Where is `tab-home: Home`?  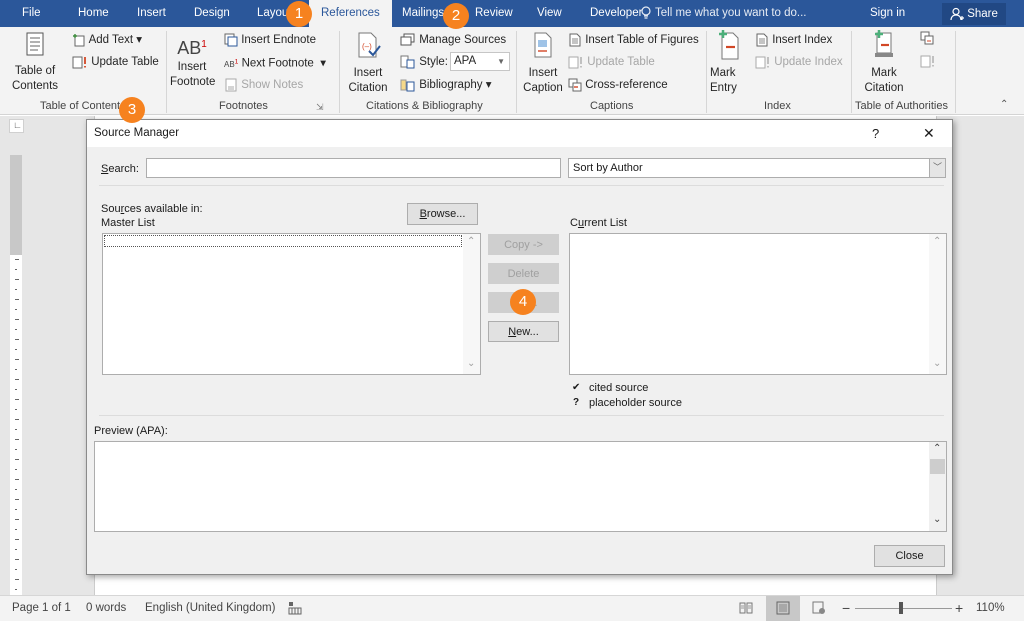 tab-home: Home is located at coordinates (93, 13).